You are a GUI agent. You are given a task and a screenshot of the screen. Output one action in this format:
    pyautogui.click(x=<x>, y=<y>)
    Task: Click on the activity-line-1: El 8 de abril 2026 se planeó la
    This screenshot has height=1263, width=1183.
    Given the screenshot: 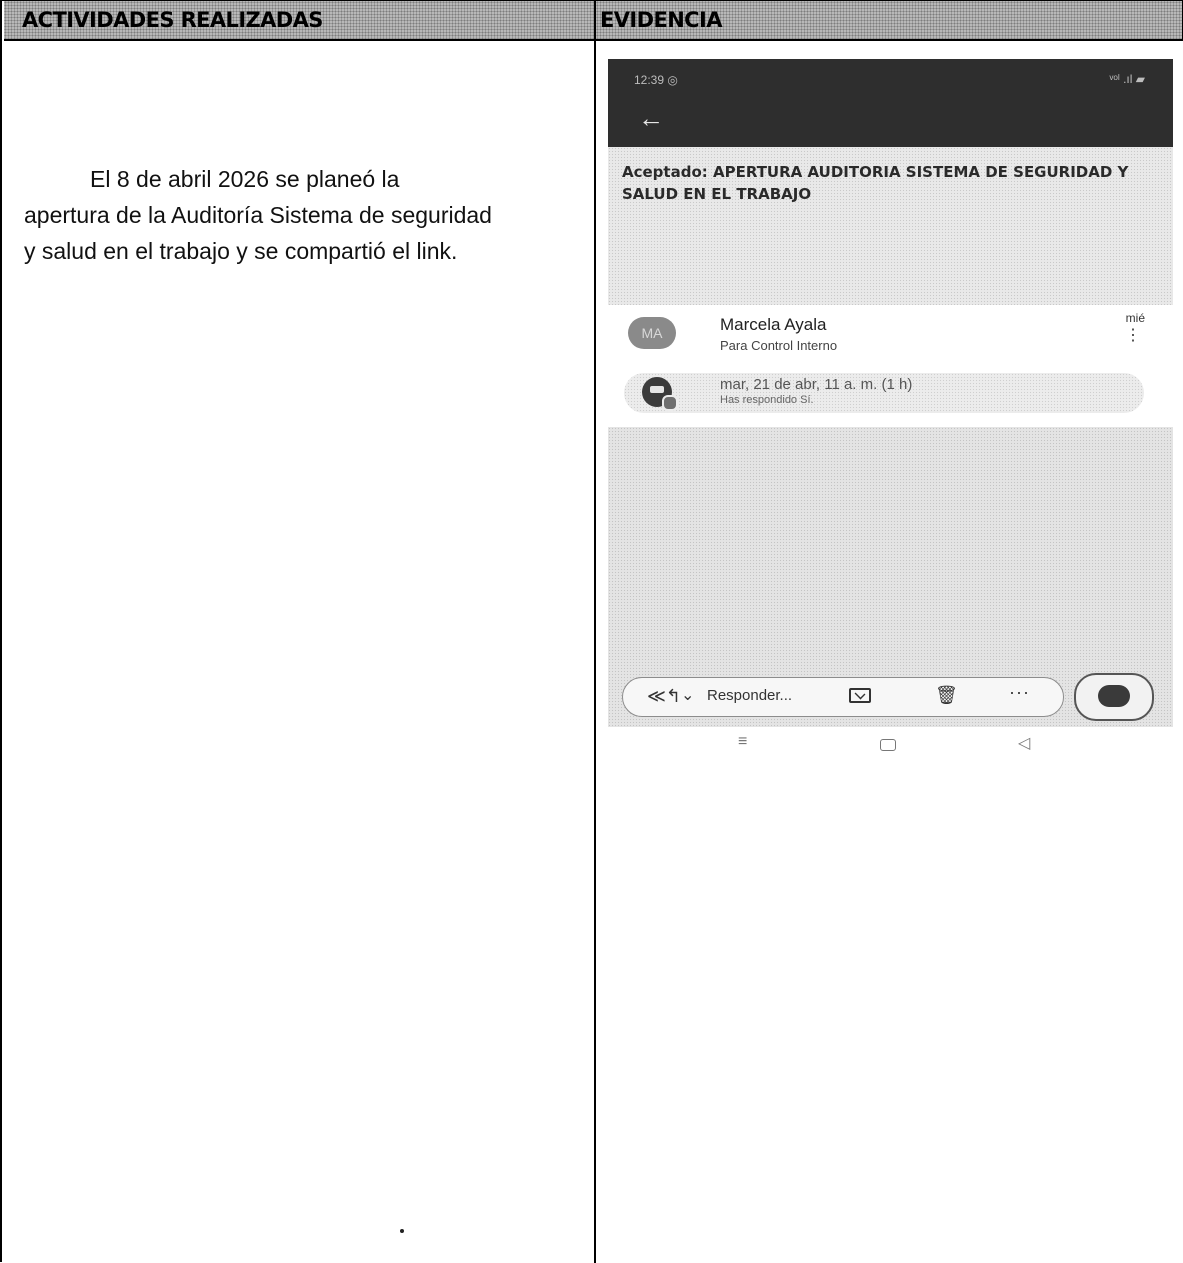 What is the action you would take?
    pyautogui.click(x=245, y=179)
    